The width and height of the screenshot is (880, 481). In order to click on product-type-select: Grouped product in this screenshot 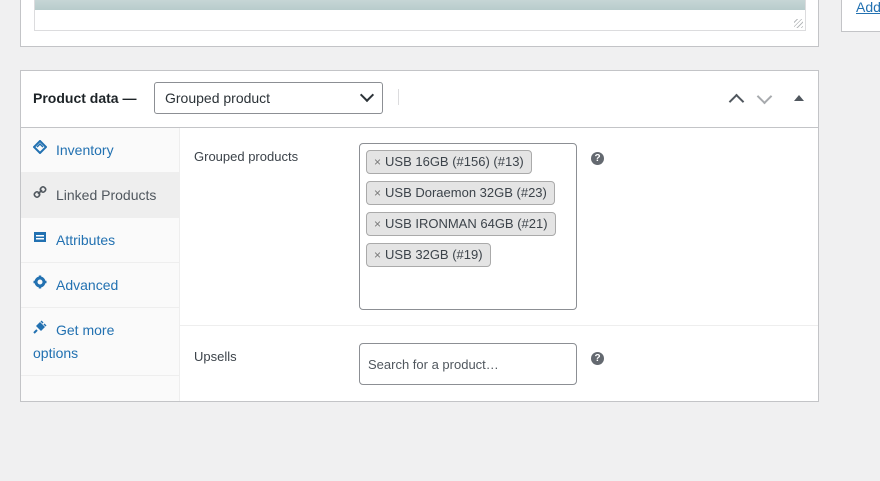, I will do `click(268, 98)`.